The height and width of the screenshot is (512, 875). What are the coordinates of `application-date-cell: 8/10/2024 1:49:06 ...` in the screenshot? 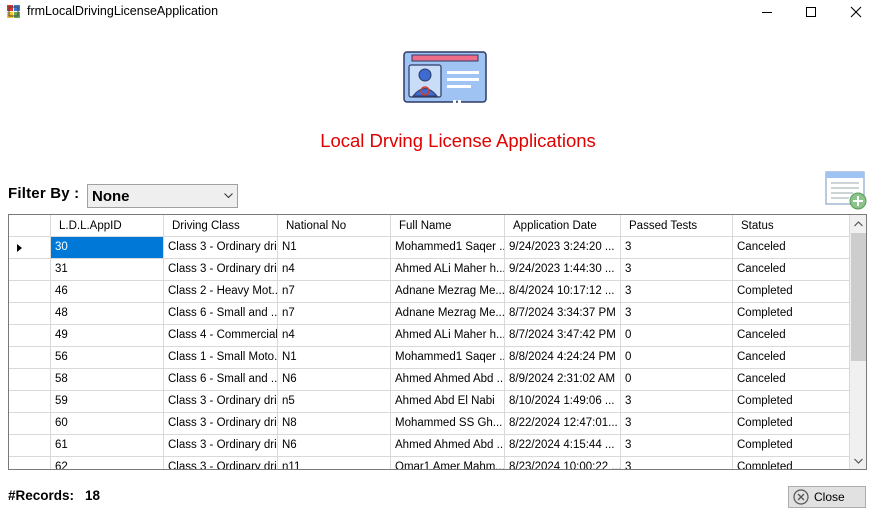 It's located at (563, 402).